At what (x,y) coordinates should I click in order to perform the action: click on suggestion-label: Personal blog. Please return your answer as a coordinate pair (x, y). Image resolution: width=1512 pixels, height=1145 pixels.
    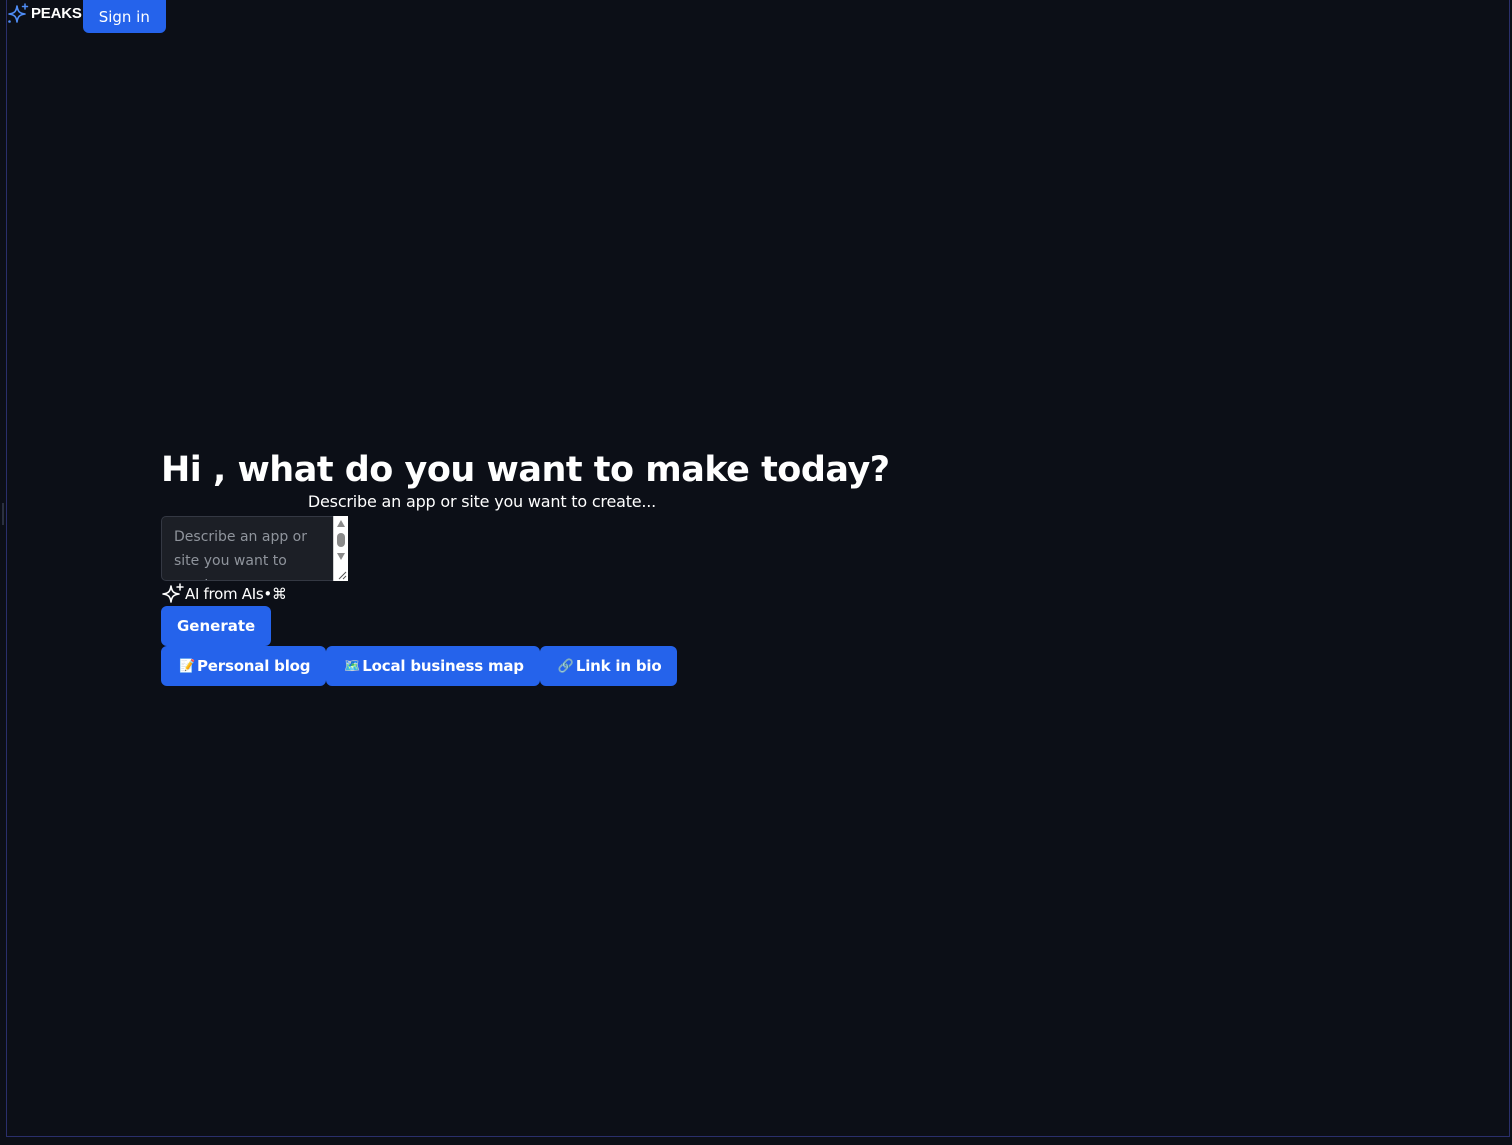
    Looking at the image, I should click on (254, 666).